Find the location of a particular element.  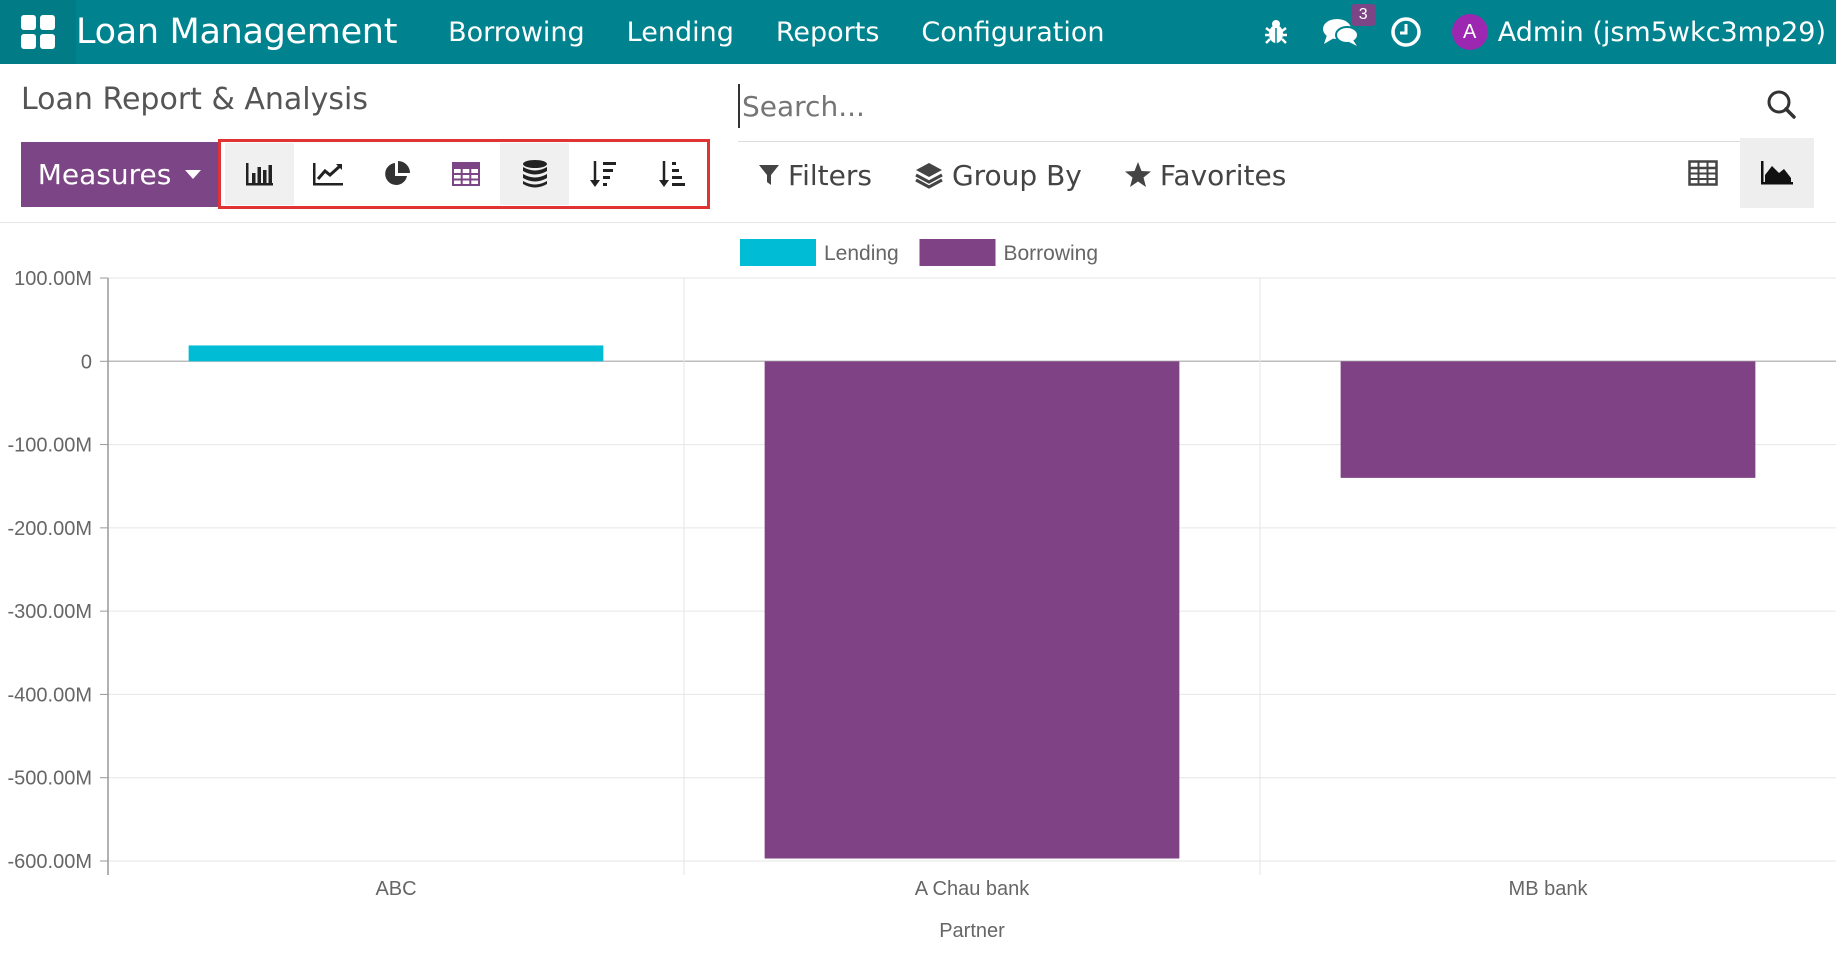

menu-lending: Lending is located at coordinates (680, 32).